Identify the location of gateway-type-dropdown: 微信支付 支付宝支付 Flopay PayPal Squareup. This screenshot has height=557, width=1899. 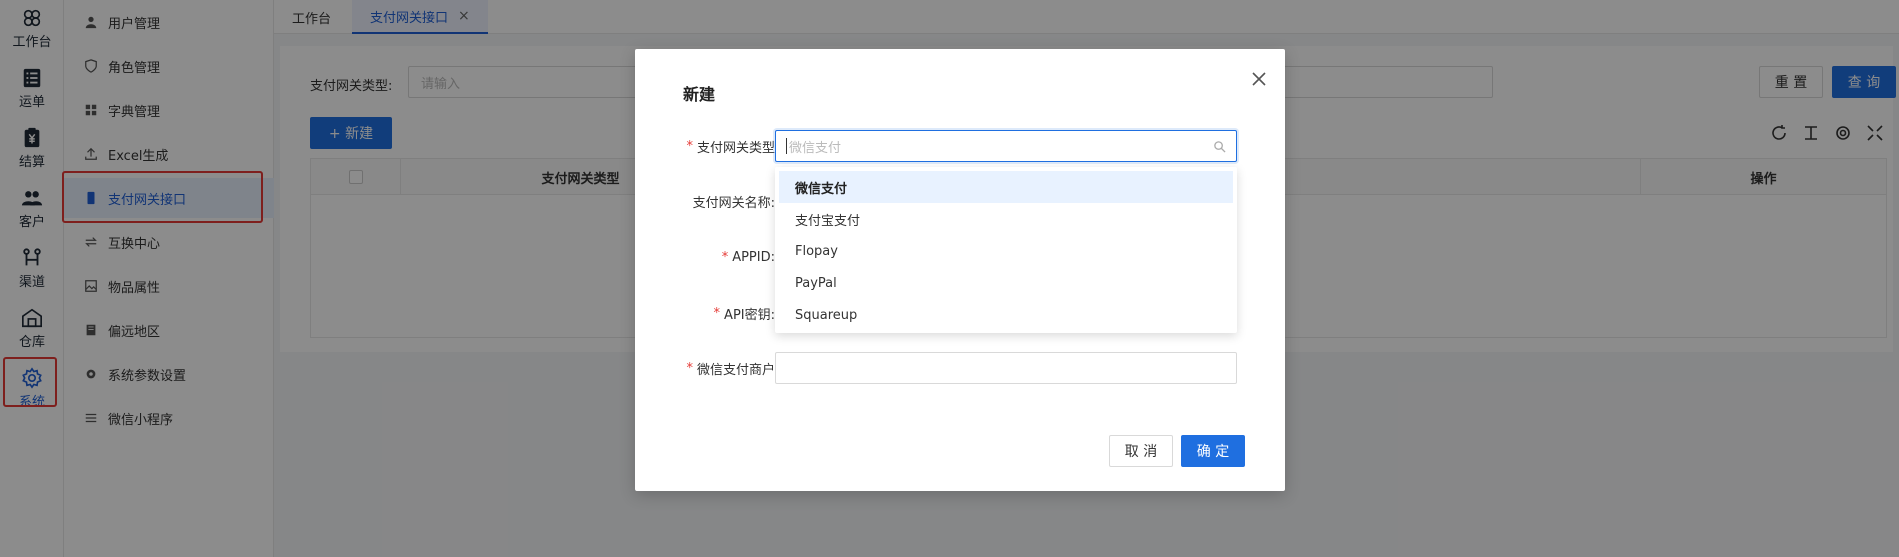
(1006, 250).